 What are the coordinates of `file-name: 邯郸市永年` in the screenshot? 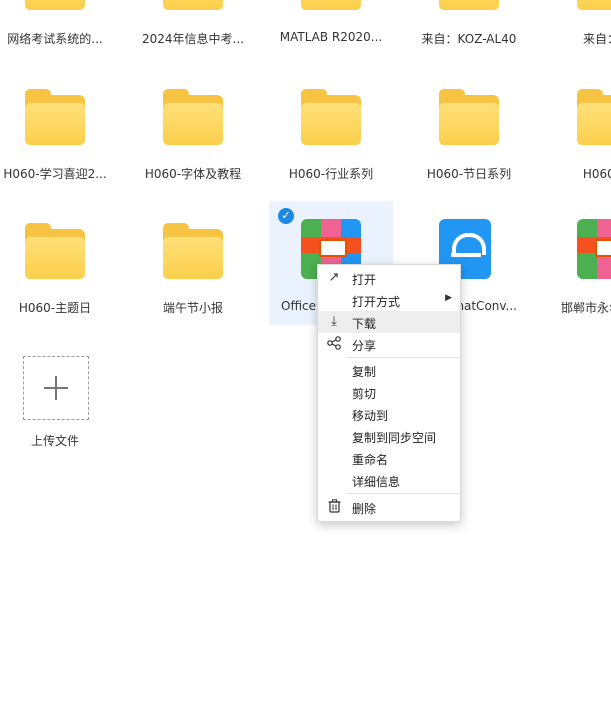 It's located at (586, 308).